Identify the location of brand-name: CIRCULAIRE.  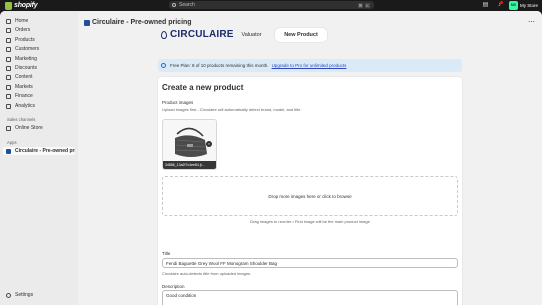
(202, 34).